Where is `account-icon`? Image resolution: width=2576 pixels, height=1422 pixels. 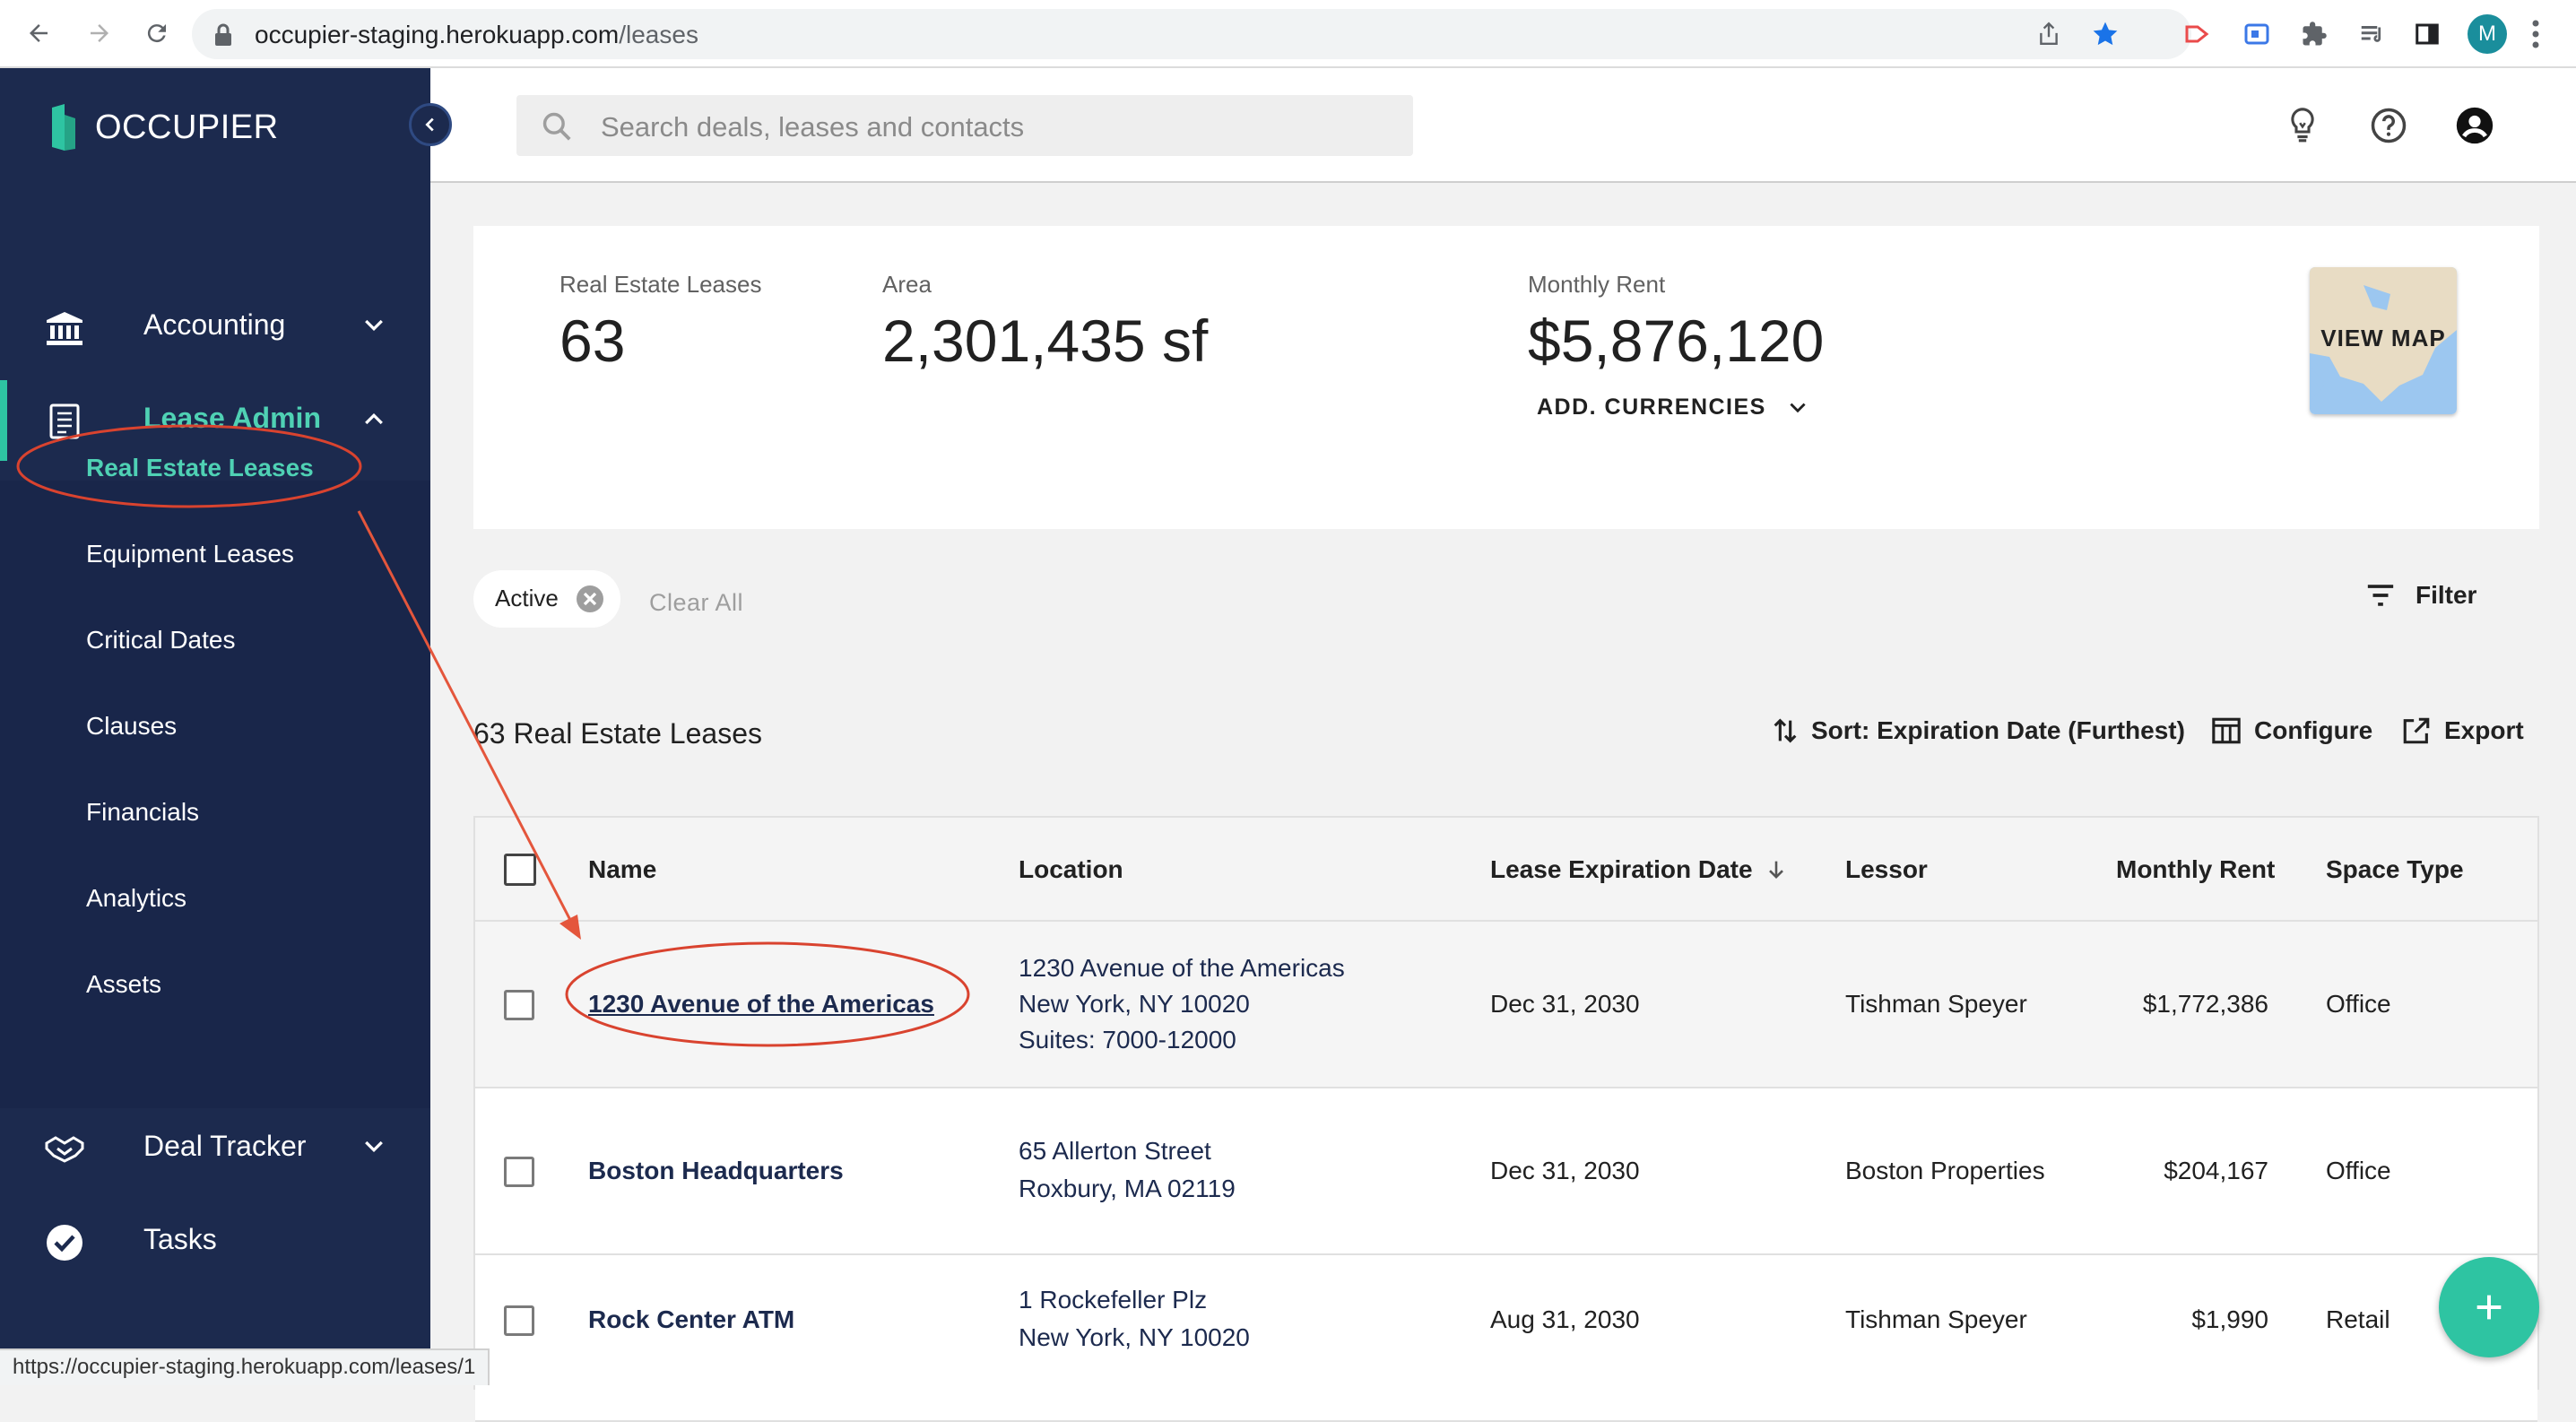
account-icon is located at coordinates (2474, 125).